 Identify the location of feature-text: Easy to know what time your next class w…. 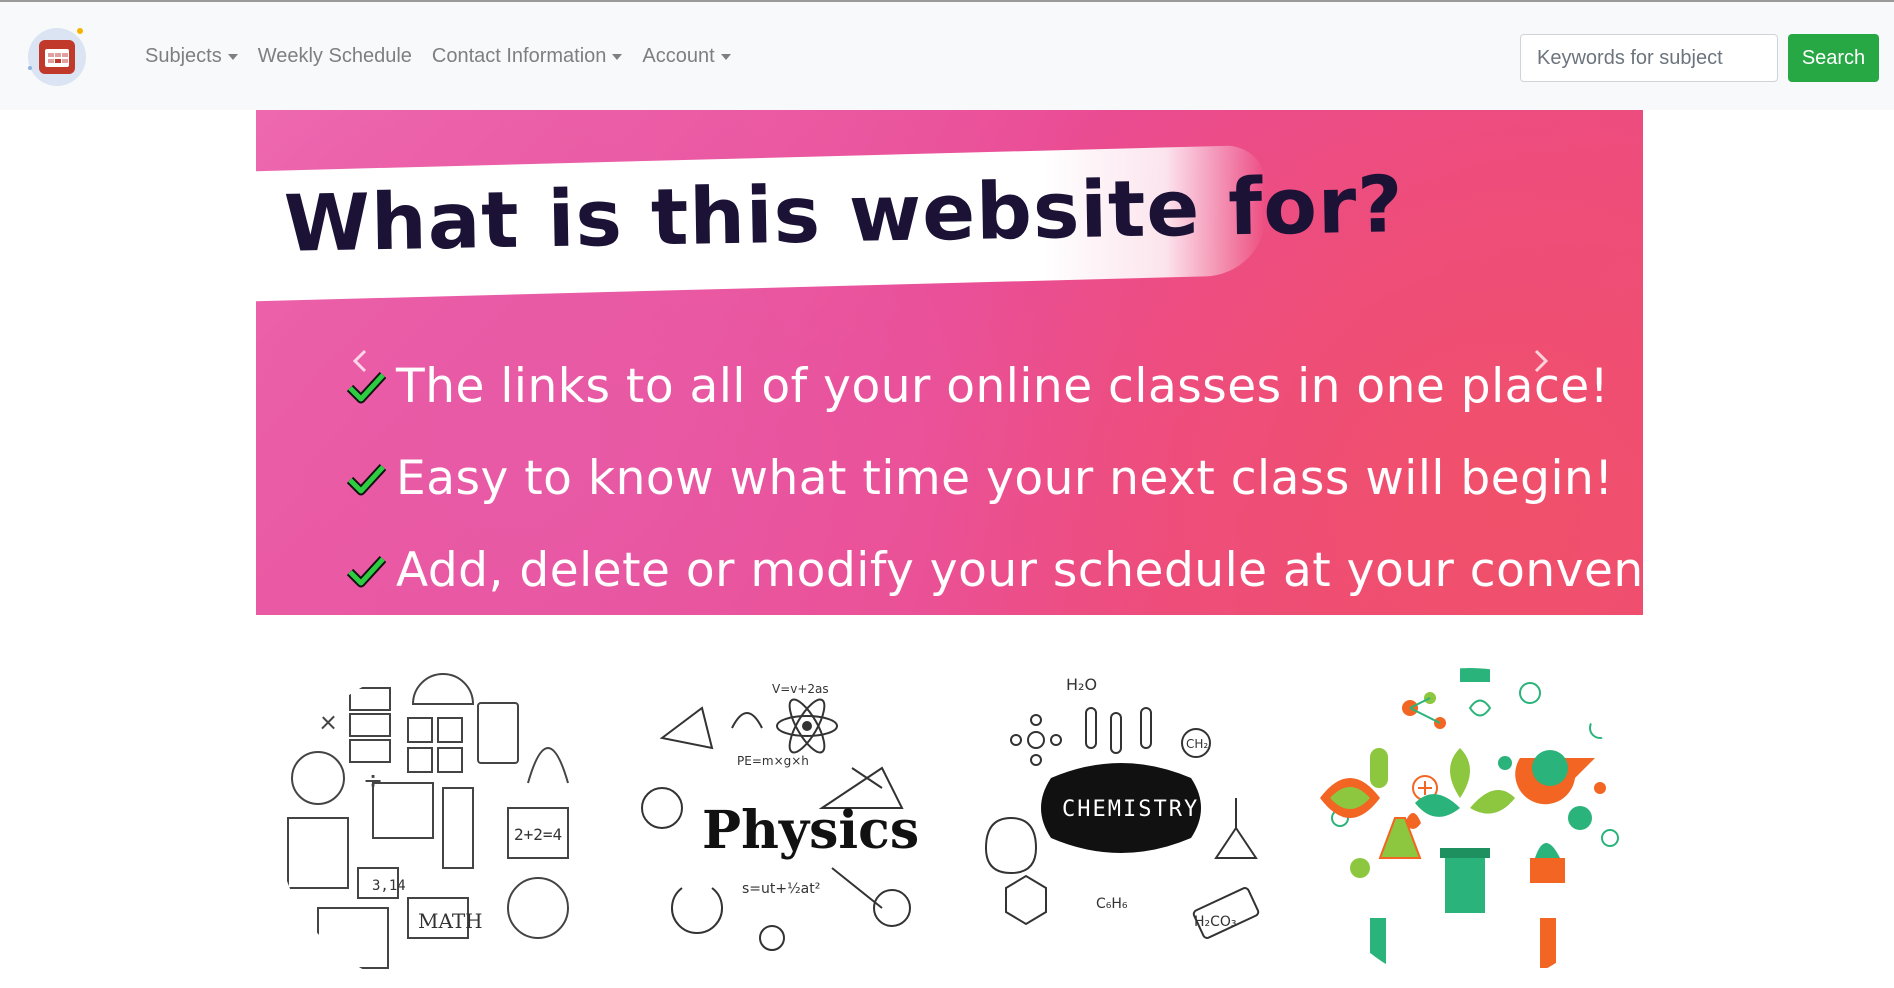
(1005, 478).